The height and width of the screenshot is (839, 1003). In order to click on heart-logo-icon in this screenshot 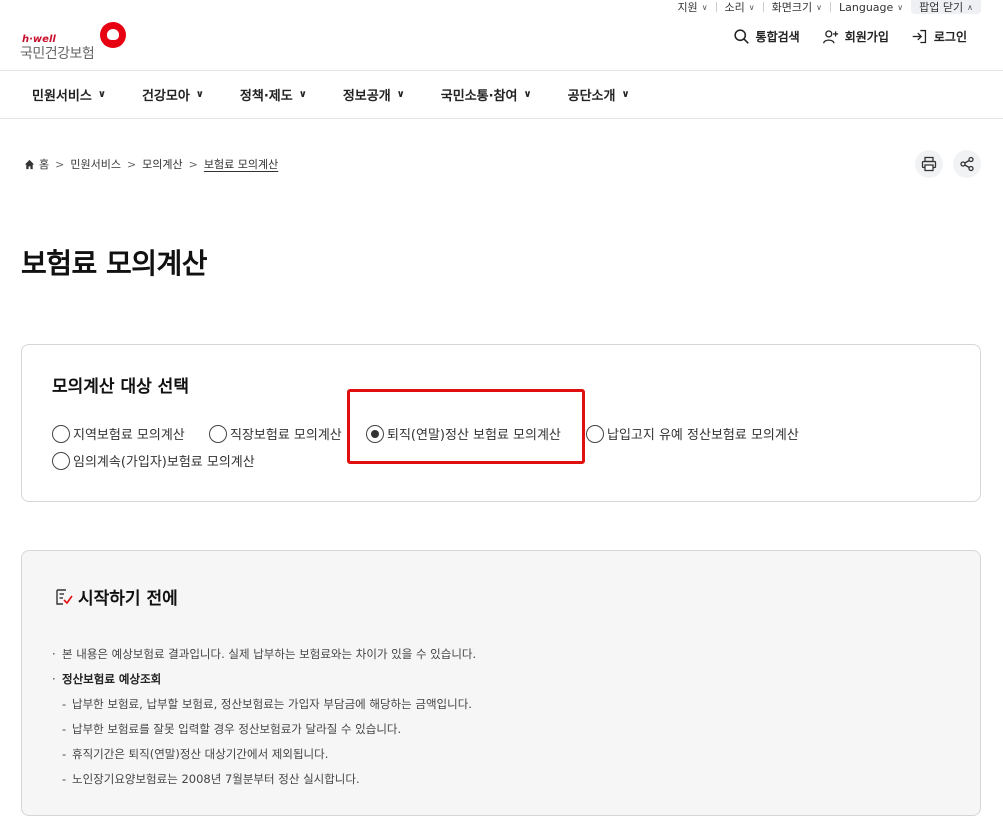, I will do `click(113, 35)`.